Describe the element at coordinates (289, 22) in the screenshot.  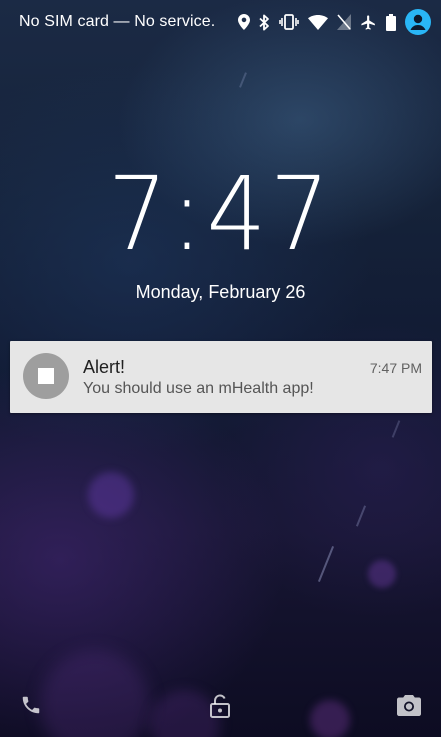
I see `vibrate-icon` at that location.